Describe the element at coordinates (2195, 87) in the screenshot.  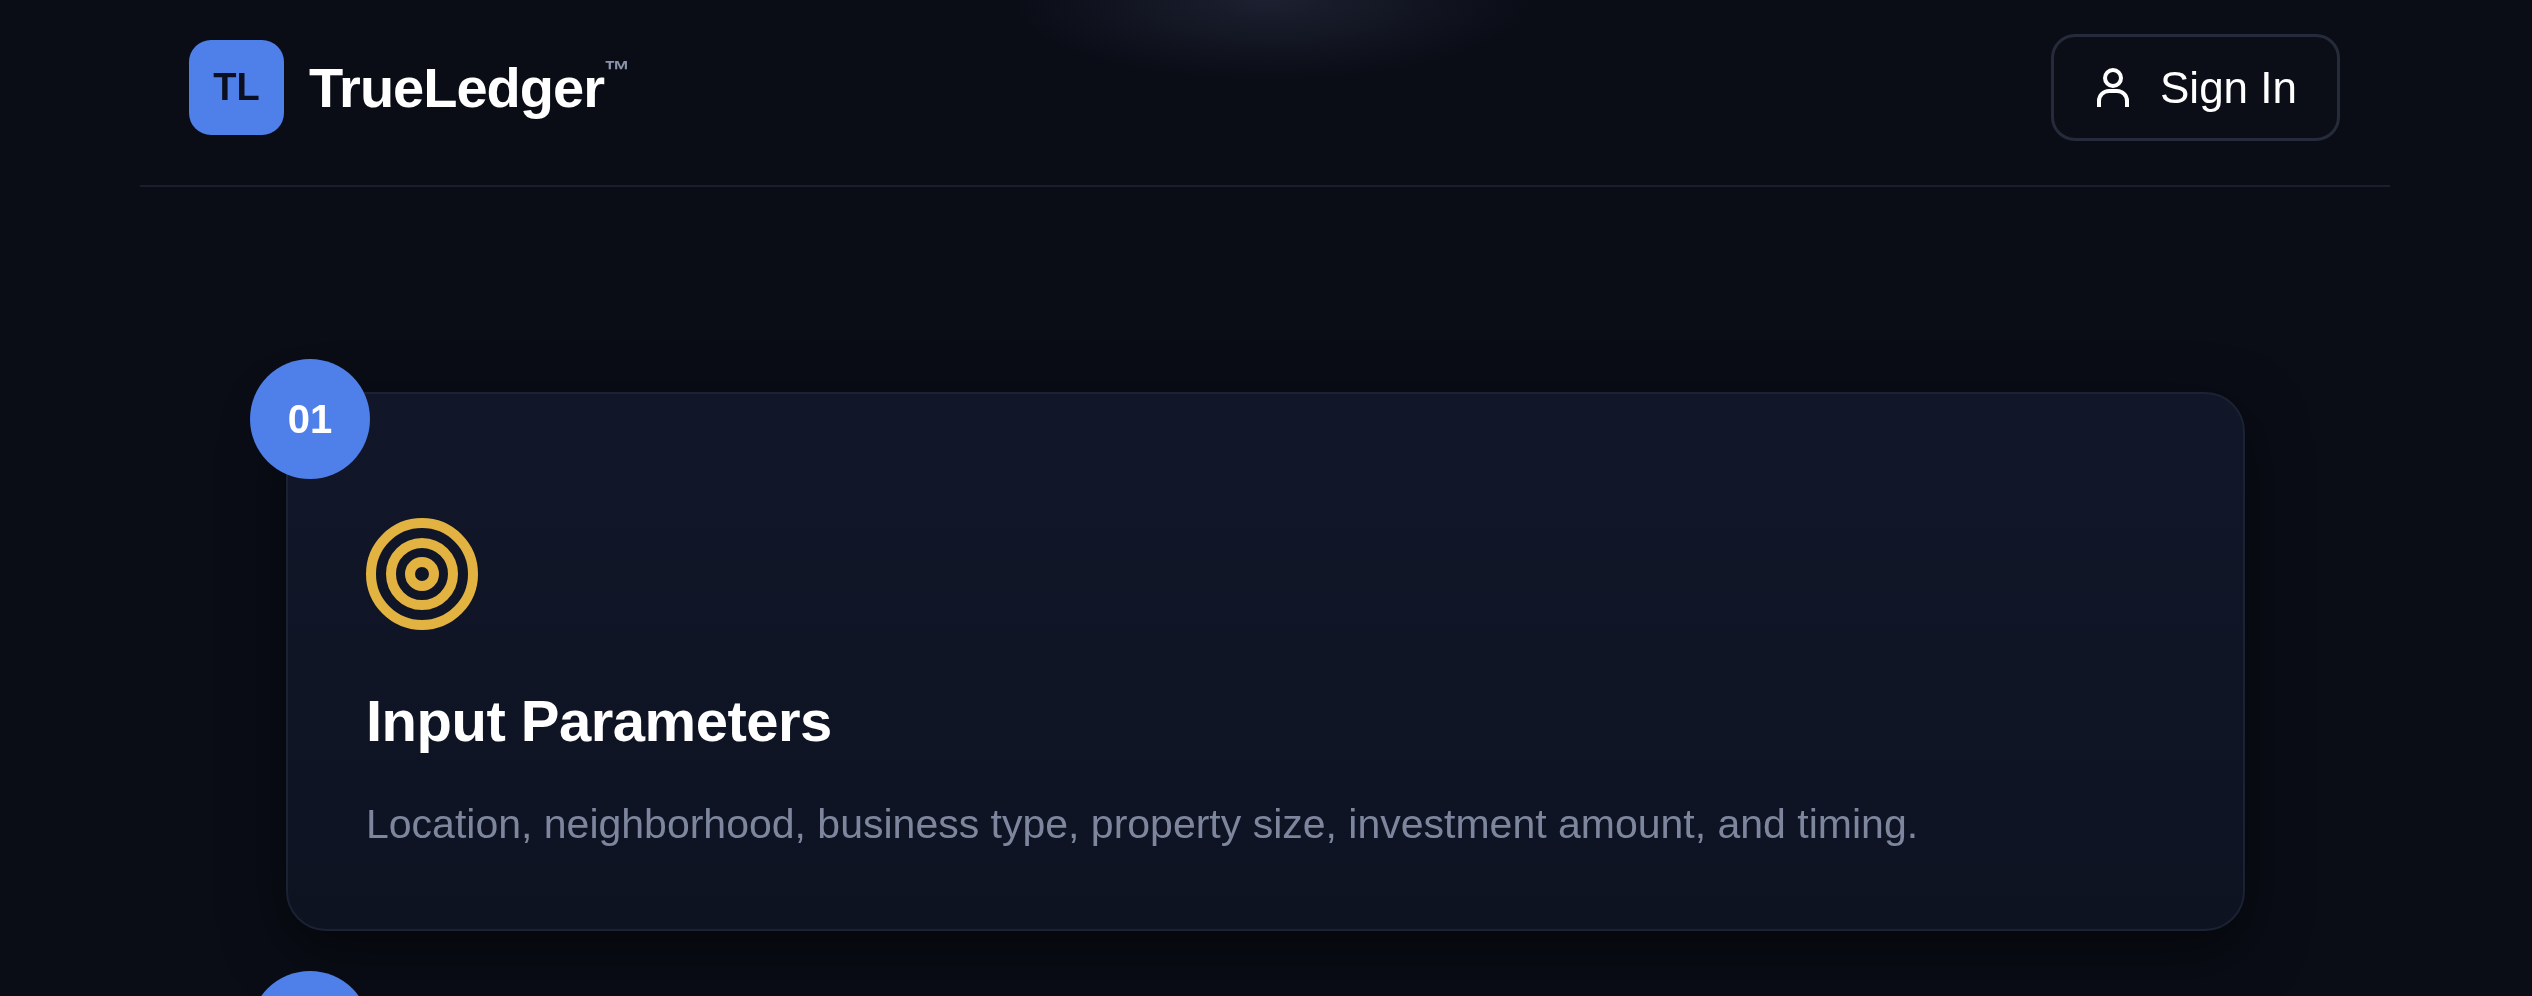
I see `sign-in-button: Sign In` at that location.